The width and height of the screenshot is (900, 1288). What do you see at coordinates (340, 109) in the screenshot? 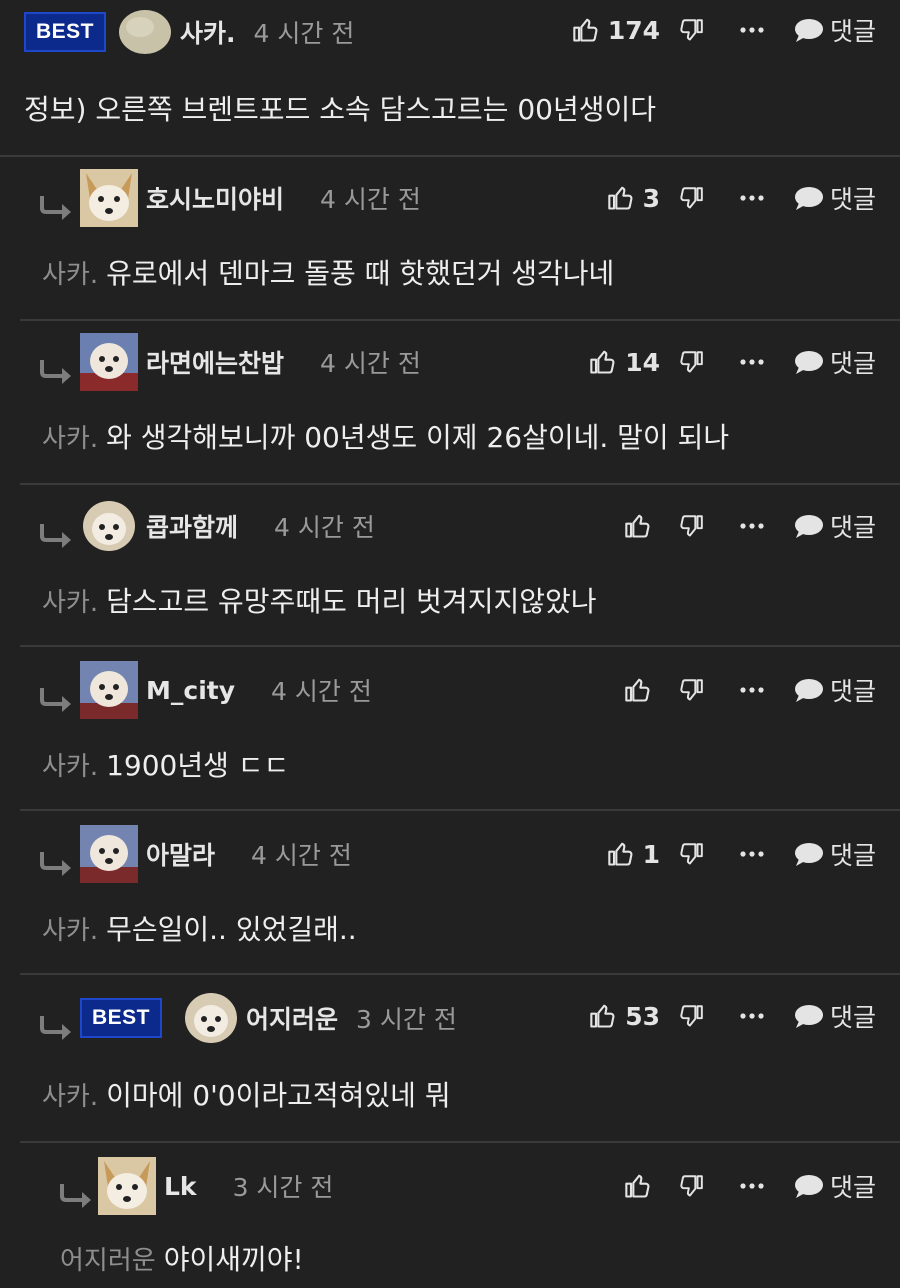
I see `comment-body: 정보) 오른쪽 브렌트포드 소속 담스고르는 00년생이다` at bounding box center [340, 109].